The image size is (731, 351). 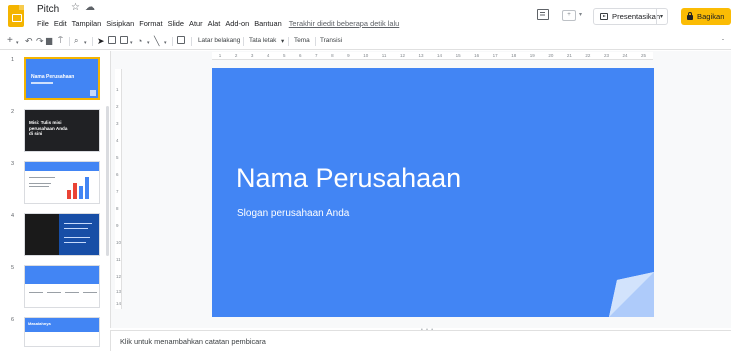 I want to click on menu-arrange: Atur, so click(x=196, y=23).